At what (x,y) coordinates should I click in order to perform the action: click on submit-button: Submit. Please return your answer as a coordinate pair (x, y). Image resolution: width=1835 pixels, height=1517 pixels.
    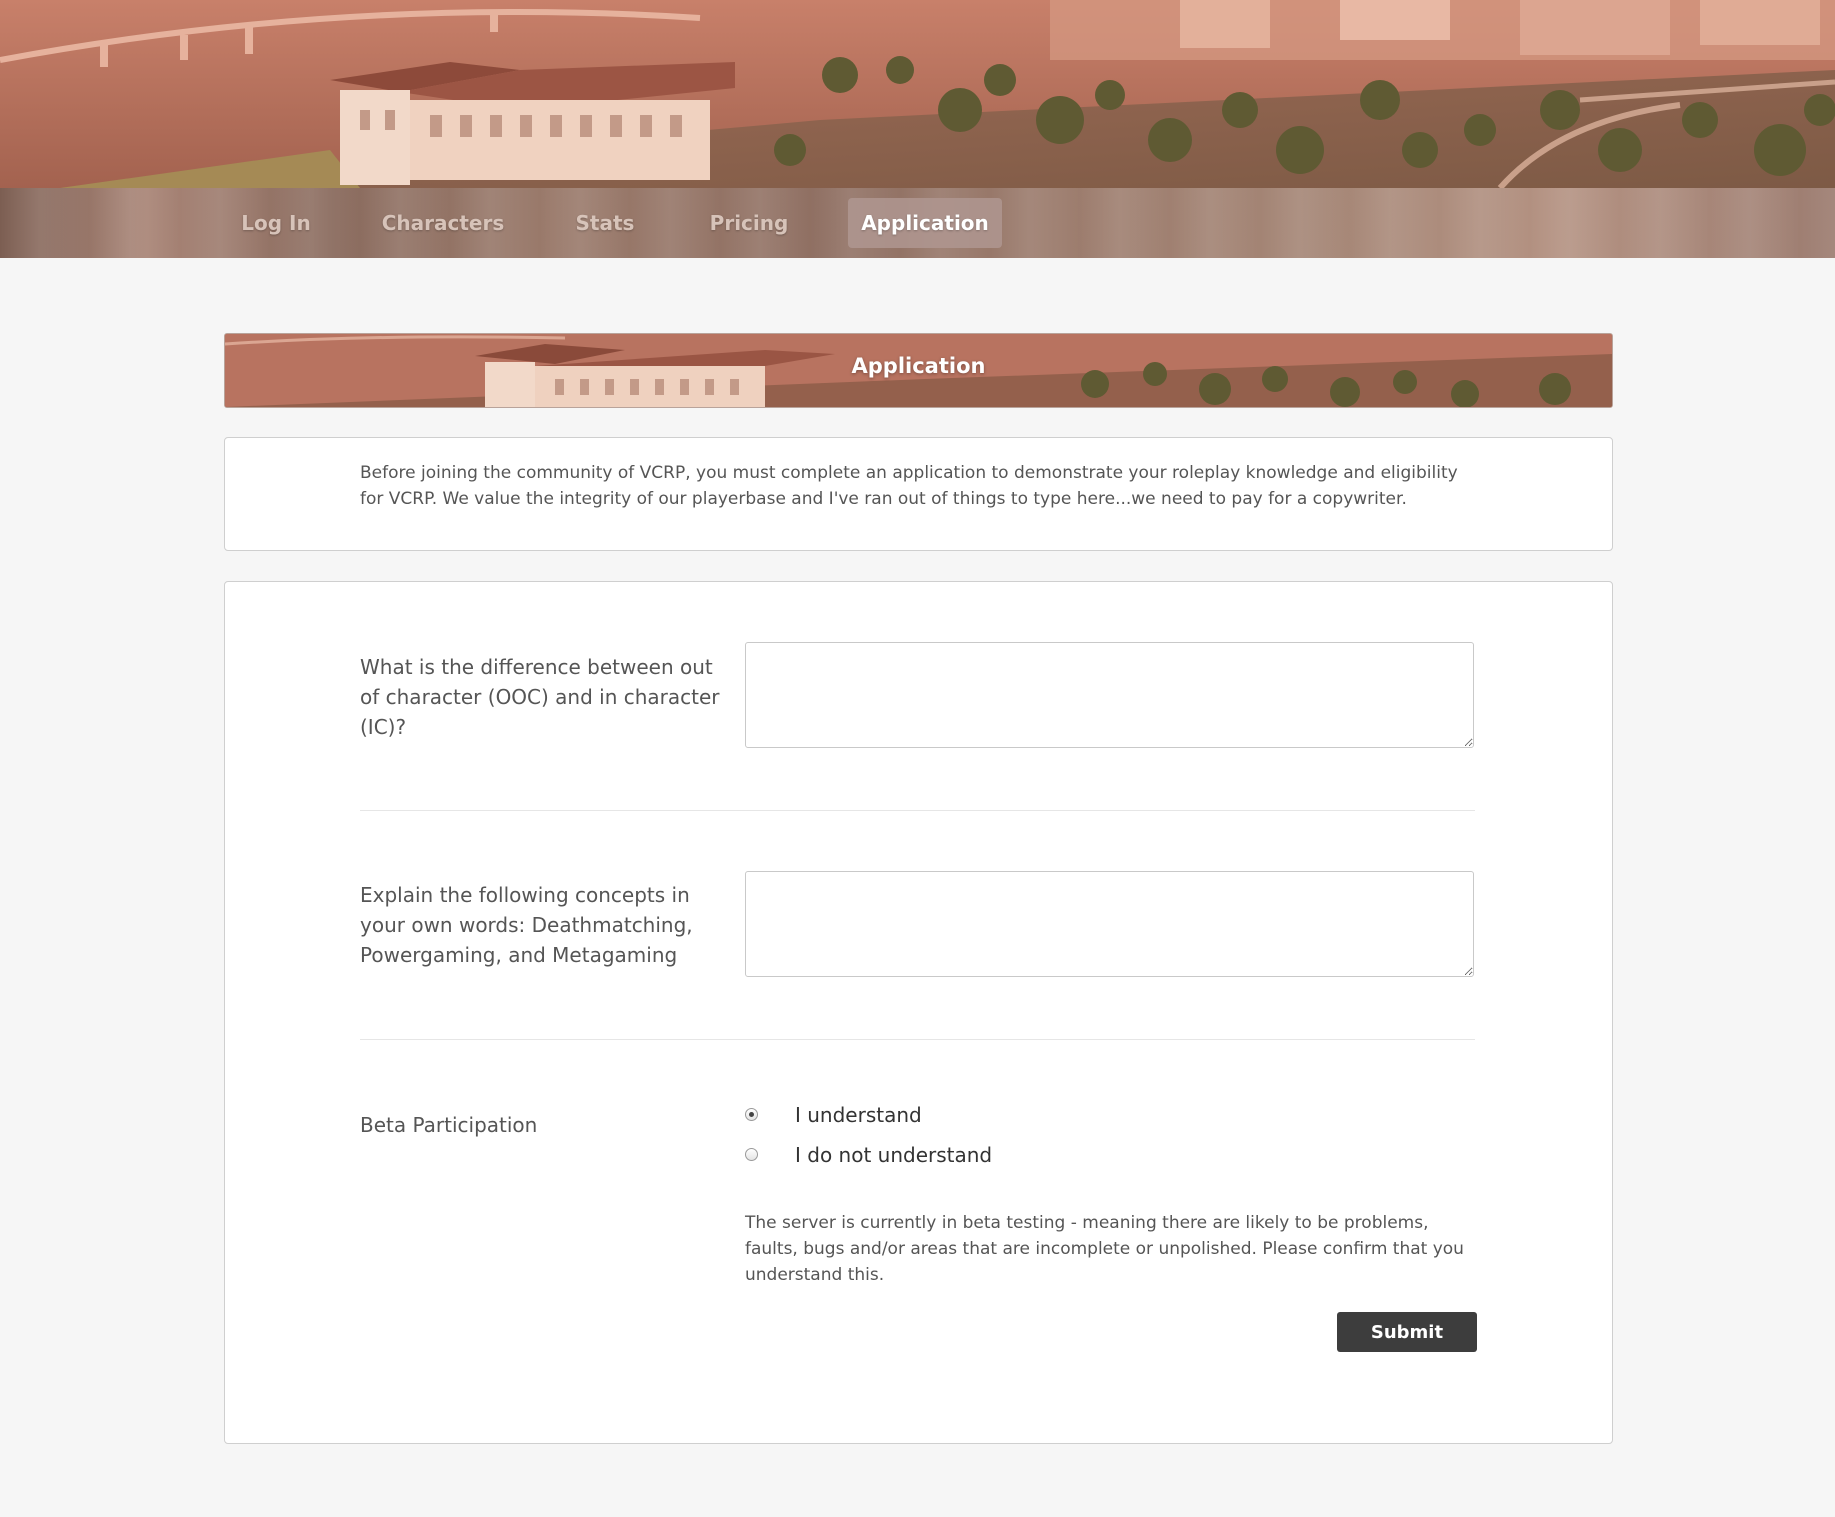
    Looking at the image, I should click on (1407, 1332).